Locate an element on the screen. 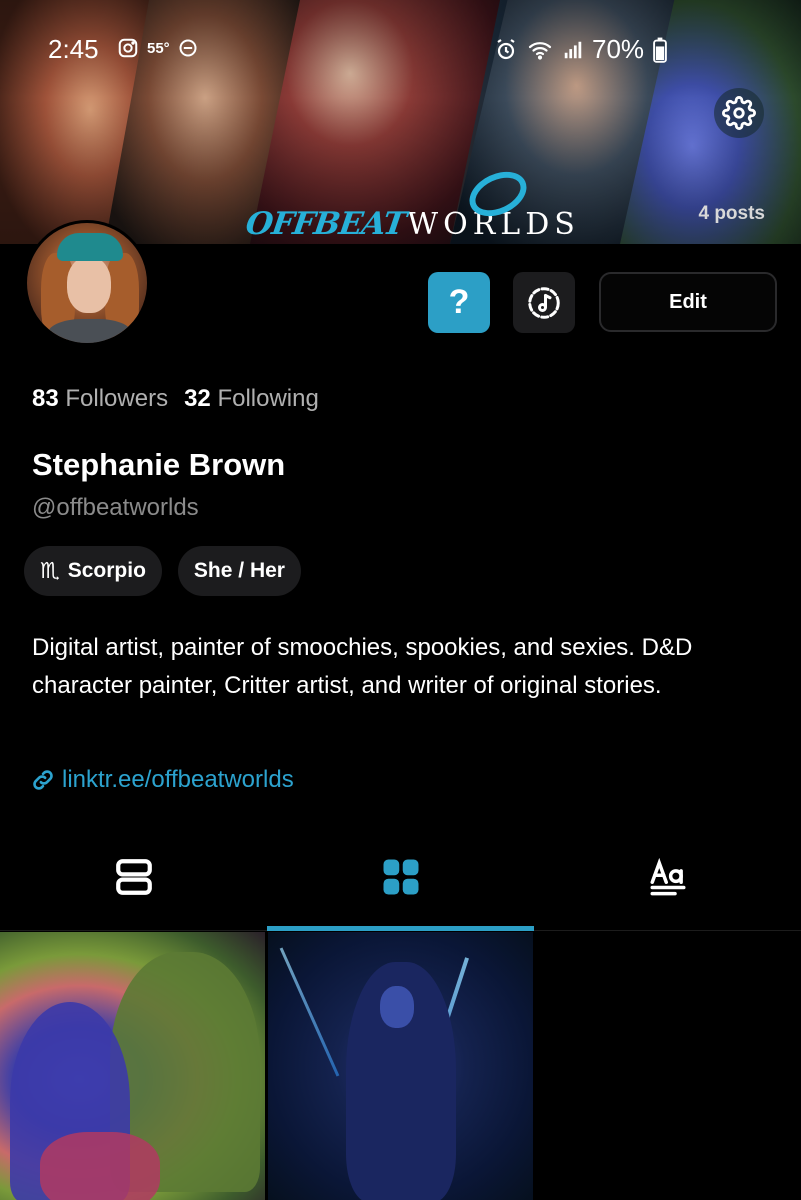  pronouns-chip: She / Her is located at coordinates (239, 571).